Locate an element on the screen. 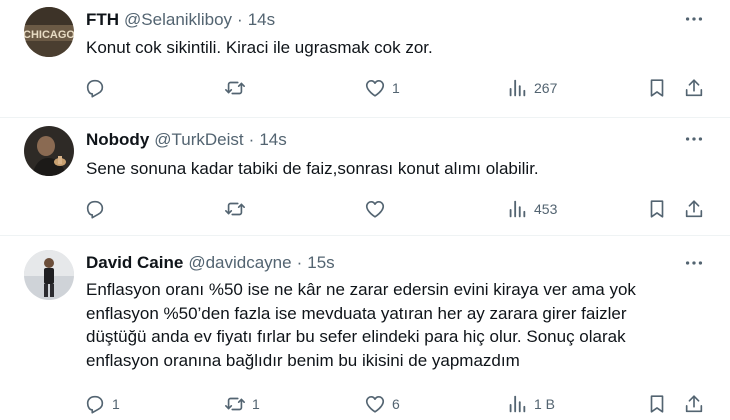 This screenshot has width=730, height=420. retweet-count: 1 is located at coordinates (256, 404).